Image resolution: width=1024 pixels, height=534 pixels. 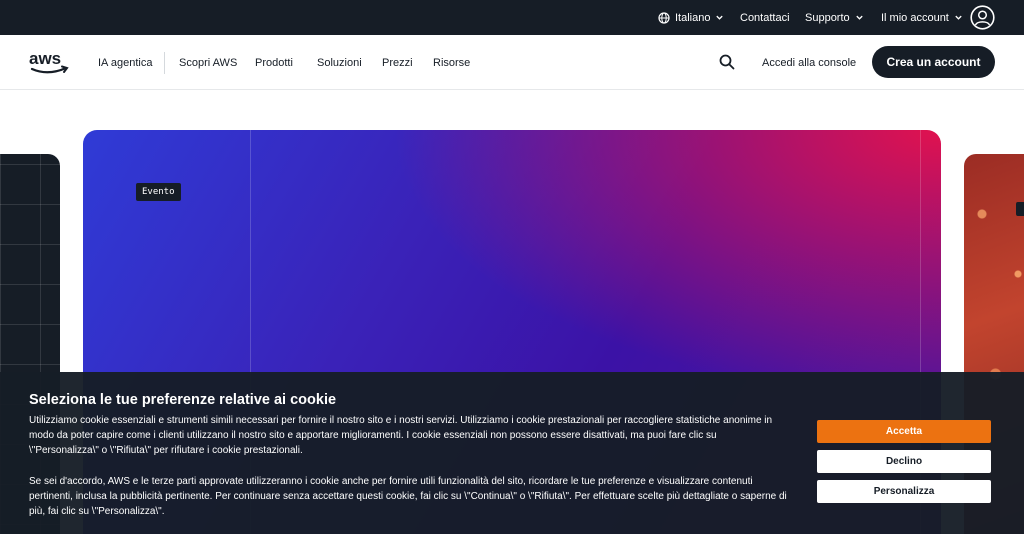 I want to click on language-selector: Italiano, so click(x=691, y=17).